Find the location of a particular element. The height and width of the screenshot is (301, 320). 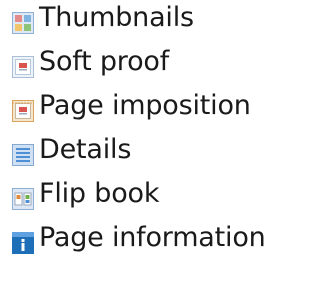

menu-item-label: Details is located at coordinates (85, 149).